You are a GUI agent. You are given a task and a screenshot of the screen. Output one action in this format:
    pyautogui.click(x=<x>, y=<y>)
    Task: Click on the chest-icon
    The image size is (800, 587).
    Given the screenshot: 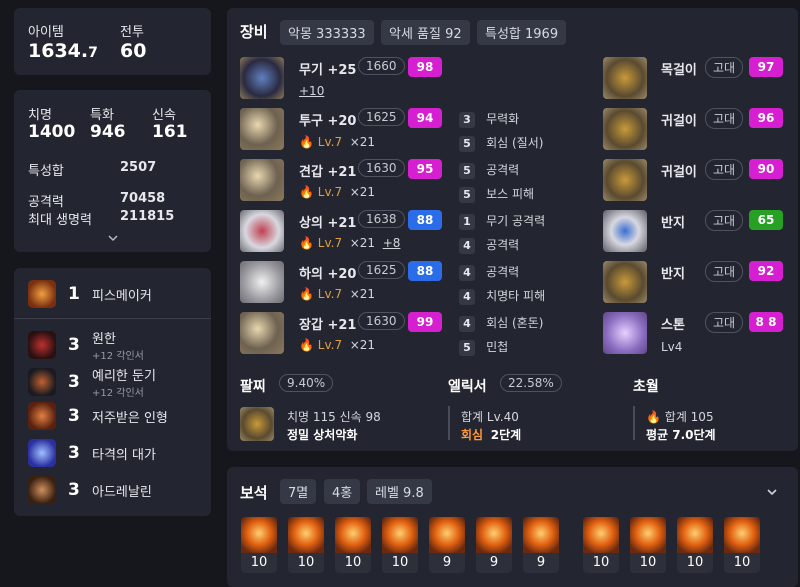 What is the action you would take?
    pyautogui.click(x=262, y=231)
    